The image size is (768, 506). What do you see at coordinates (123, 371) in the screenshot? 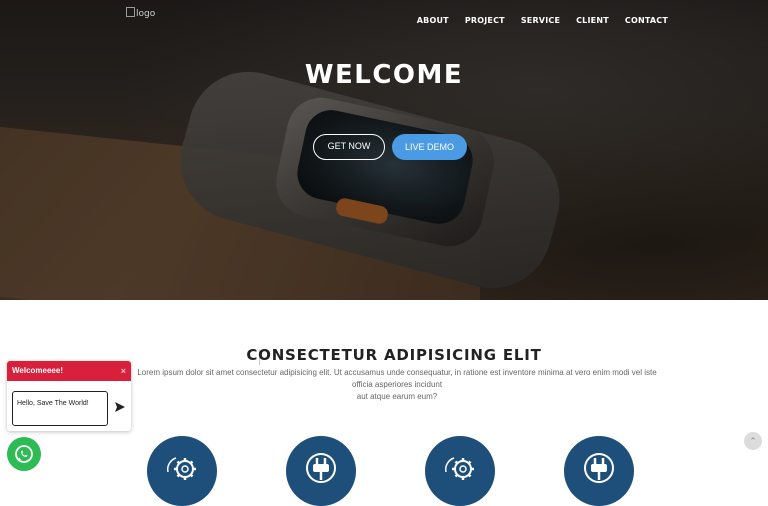
I see `chat-close-icon: ×` at bounding box center [123, 371].